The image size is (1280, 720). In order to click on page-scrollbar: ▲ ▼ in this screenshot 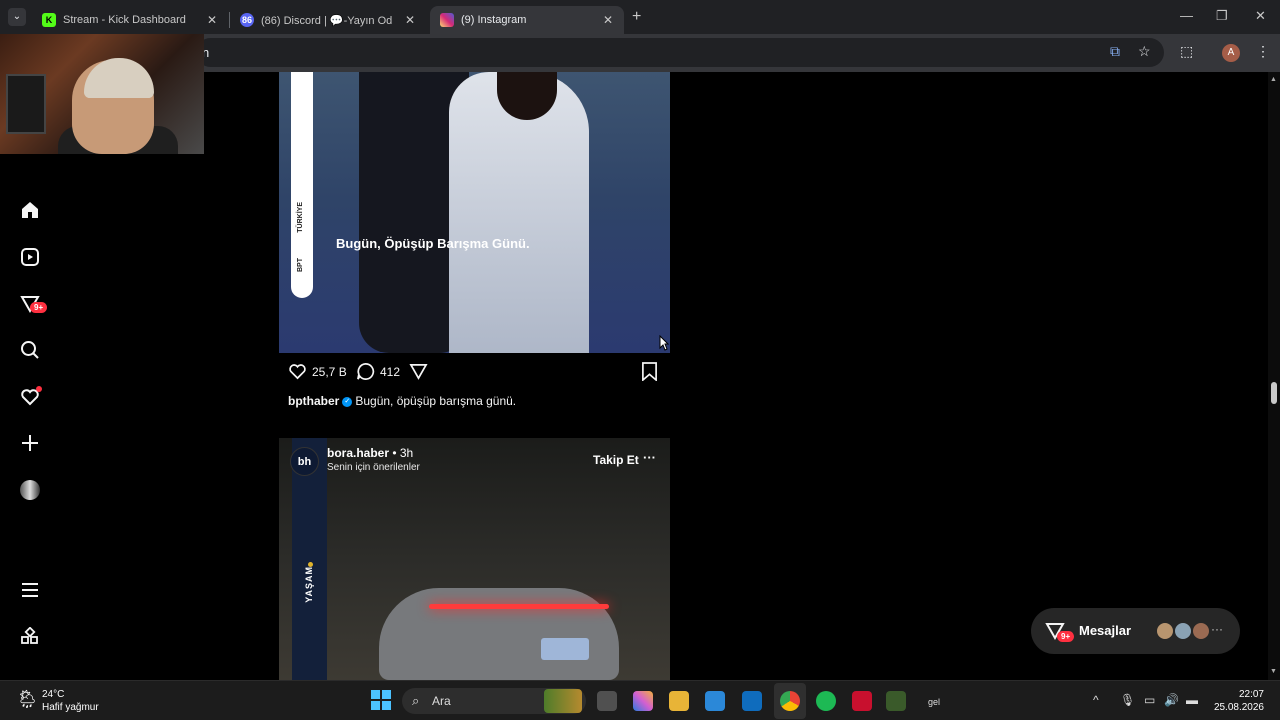, I will do `click(1274, 376)`.